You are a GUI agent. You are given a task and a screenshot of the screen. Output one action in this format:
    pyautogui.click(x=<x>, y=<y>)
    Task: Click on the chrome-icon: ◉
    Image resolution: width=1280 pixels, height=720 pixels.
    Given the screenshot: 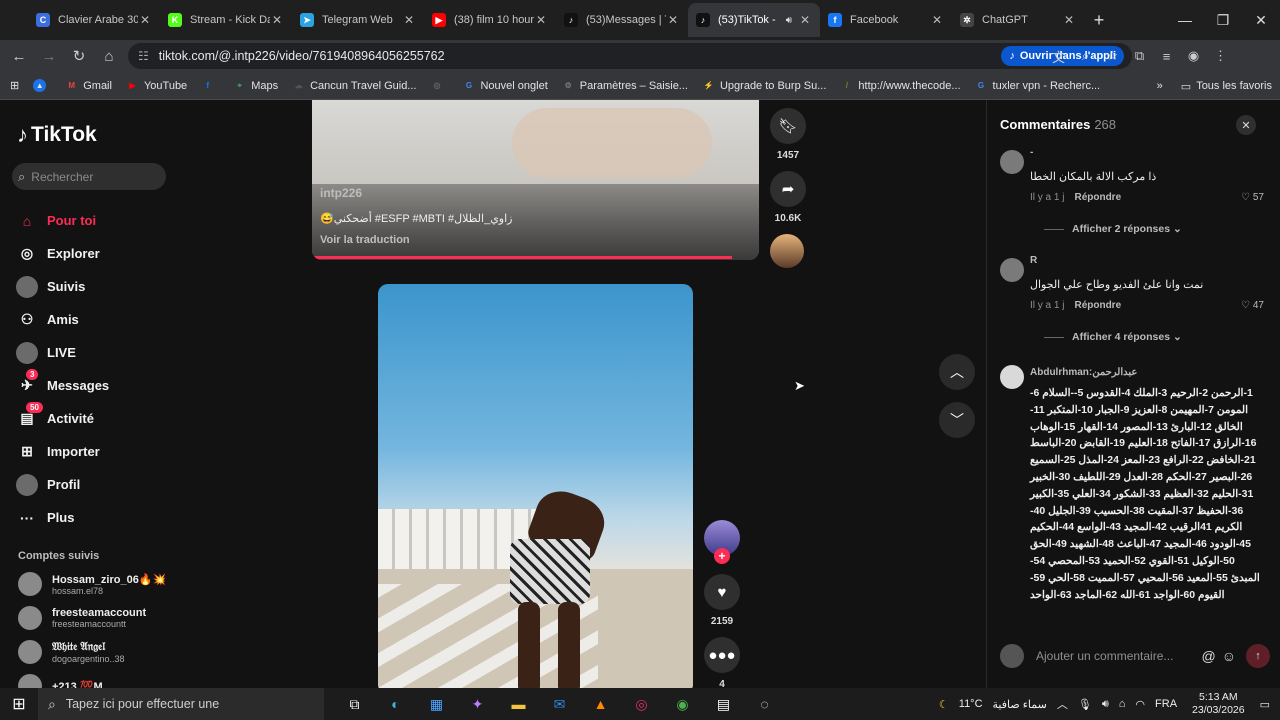 What is the action you would take?
    pyautogui.click(x=682, y=704)
    